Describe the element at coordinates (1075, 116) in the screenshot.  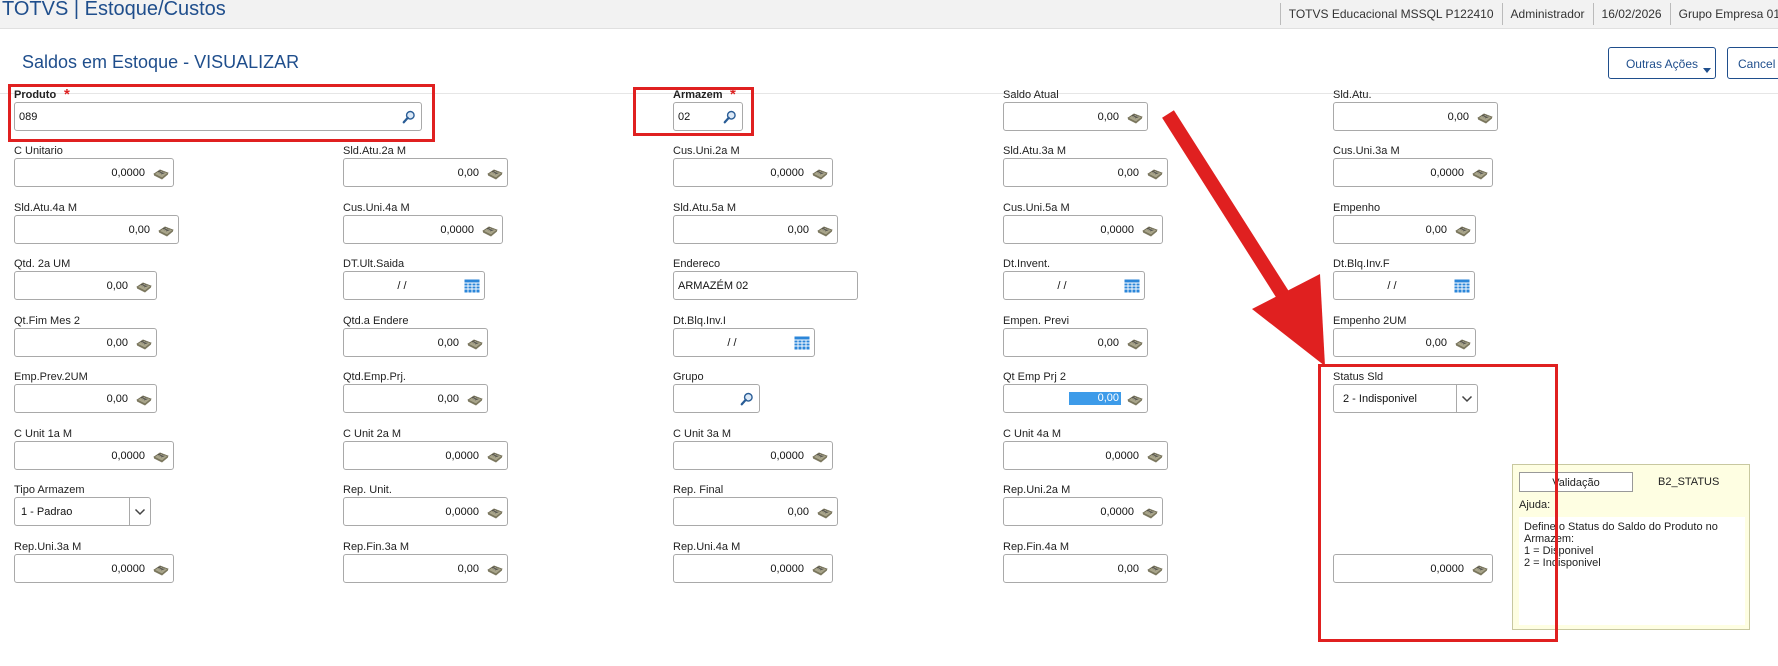
I see `saldo-atual-input: 0,00` at that location.